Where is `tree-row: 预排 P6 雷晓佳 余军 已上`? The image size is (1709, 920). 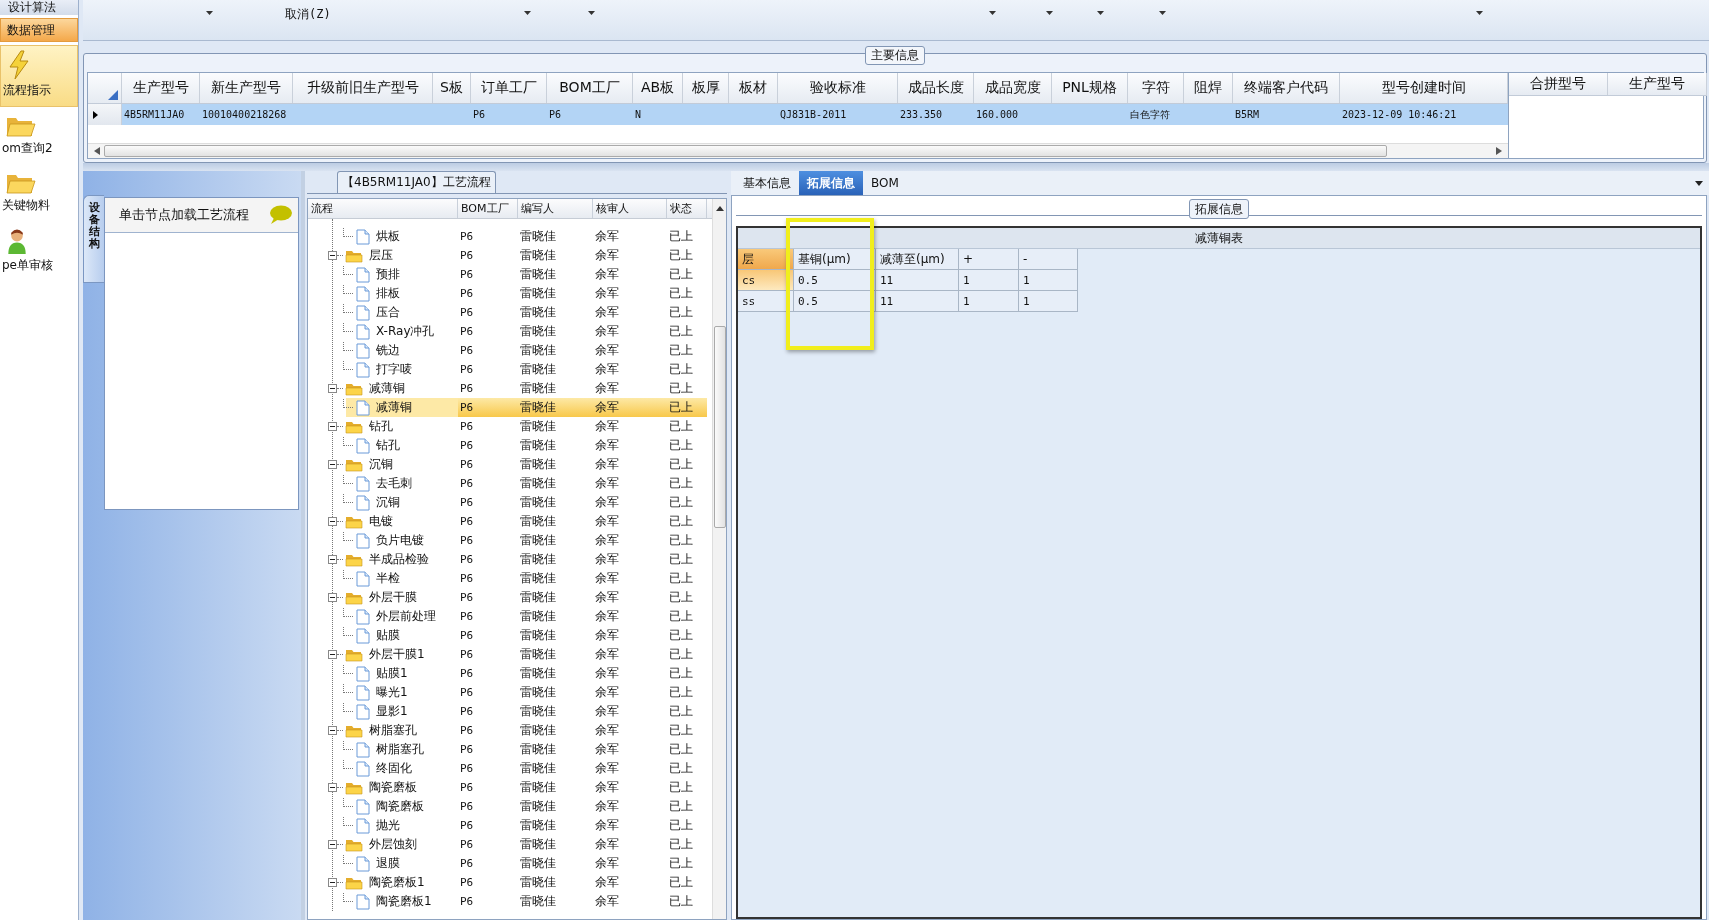
tree-row: 预排 P6 雷晓佳 余军 已上 is located at coordinates (510, 274).